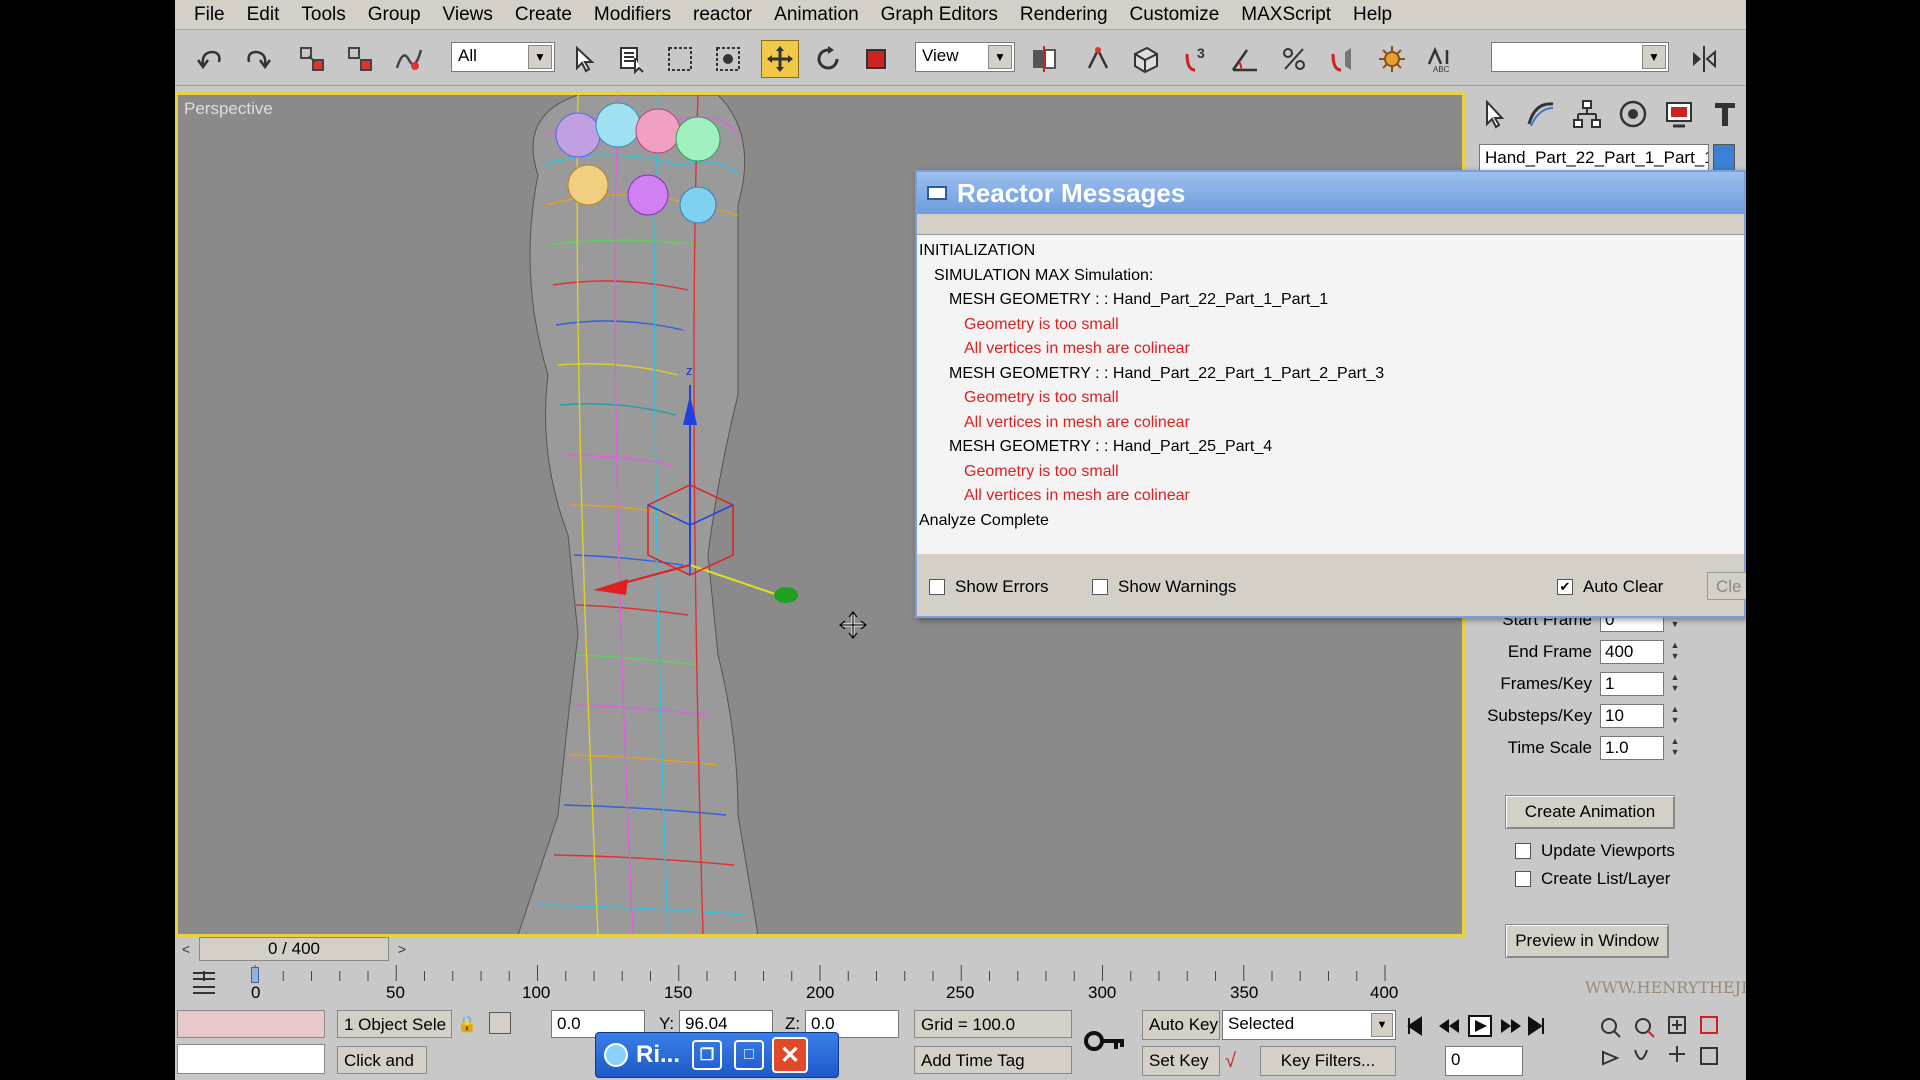  What do you see at coordinates (1342, 59) in the screenshot?
I see `spinner-snap-icon` at bounding box center [1342, 59].